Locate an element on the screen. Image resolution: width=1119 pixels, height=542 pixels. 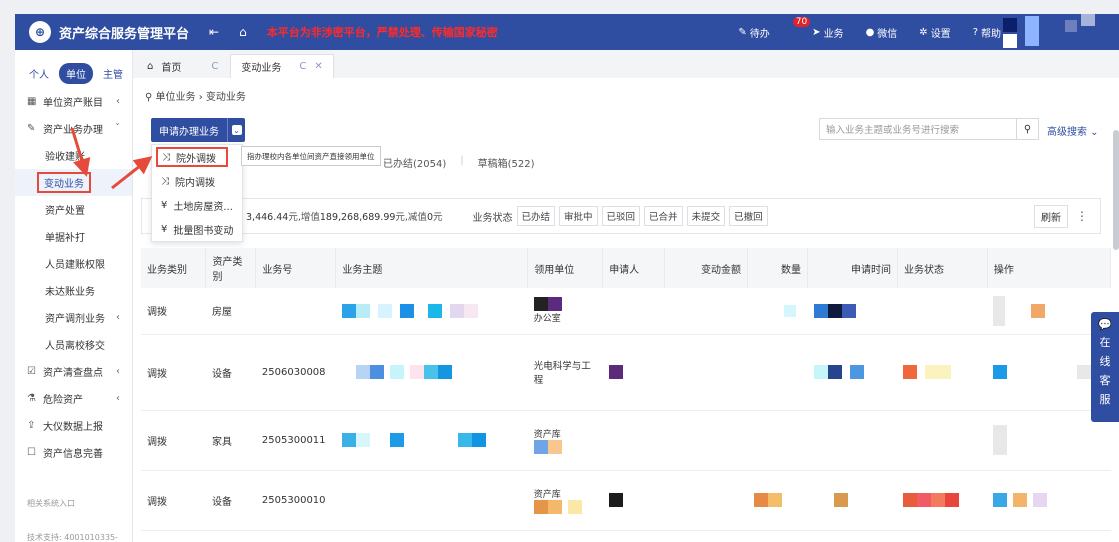
pencil-icon: ✎ is located at coordinates (31, 128).